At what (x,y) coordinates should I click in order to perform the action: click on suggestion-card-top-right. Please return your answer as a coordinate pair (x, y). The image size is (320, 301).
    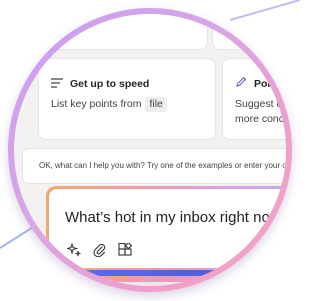
    Looking at the image, I should click on (249, 32).